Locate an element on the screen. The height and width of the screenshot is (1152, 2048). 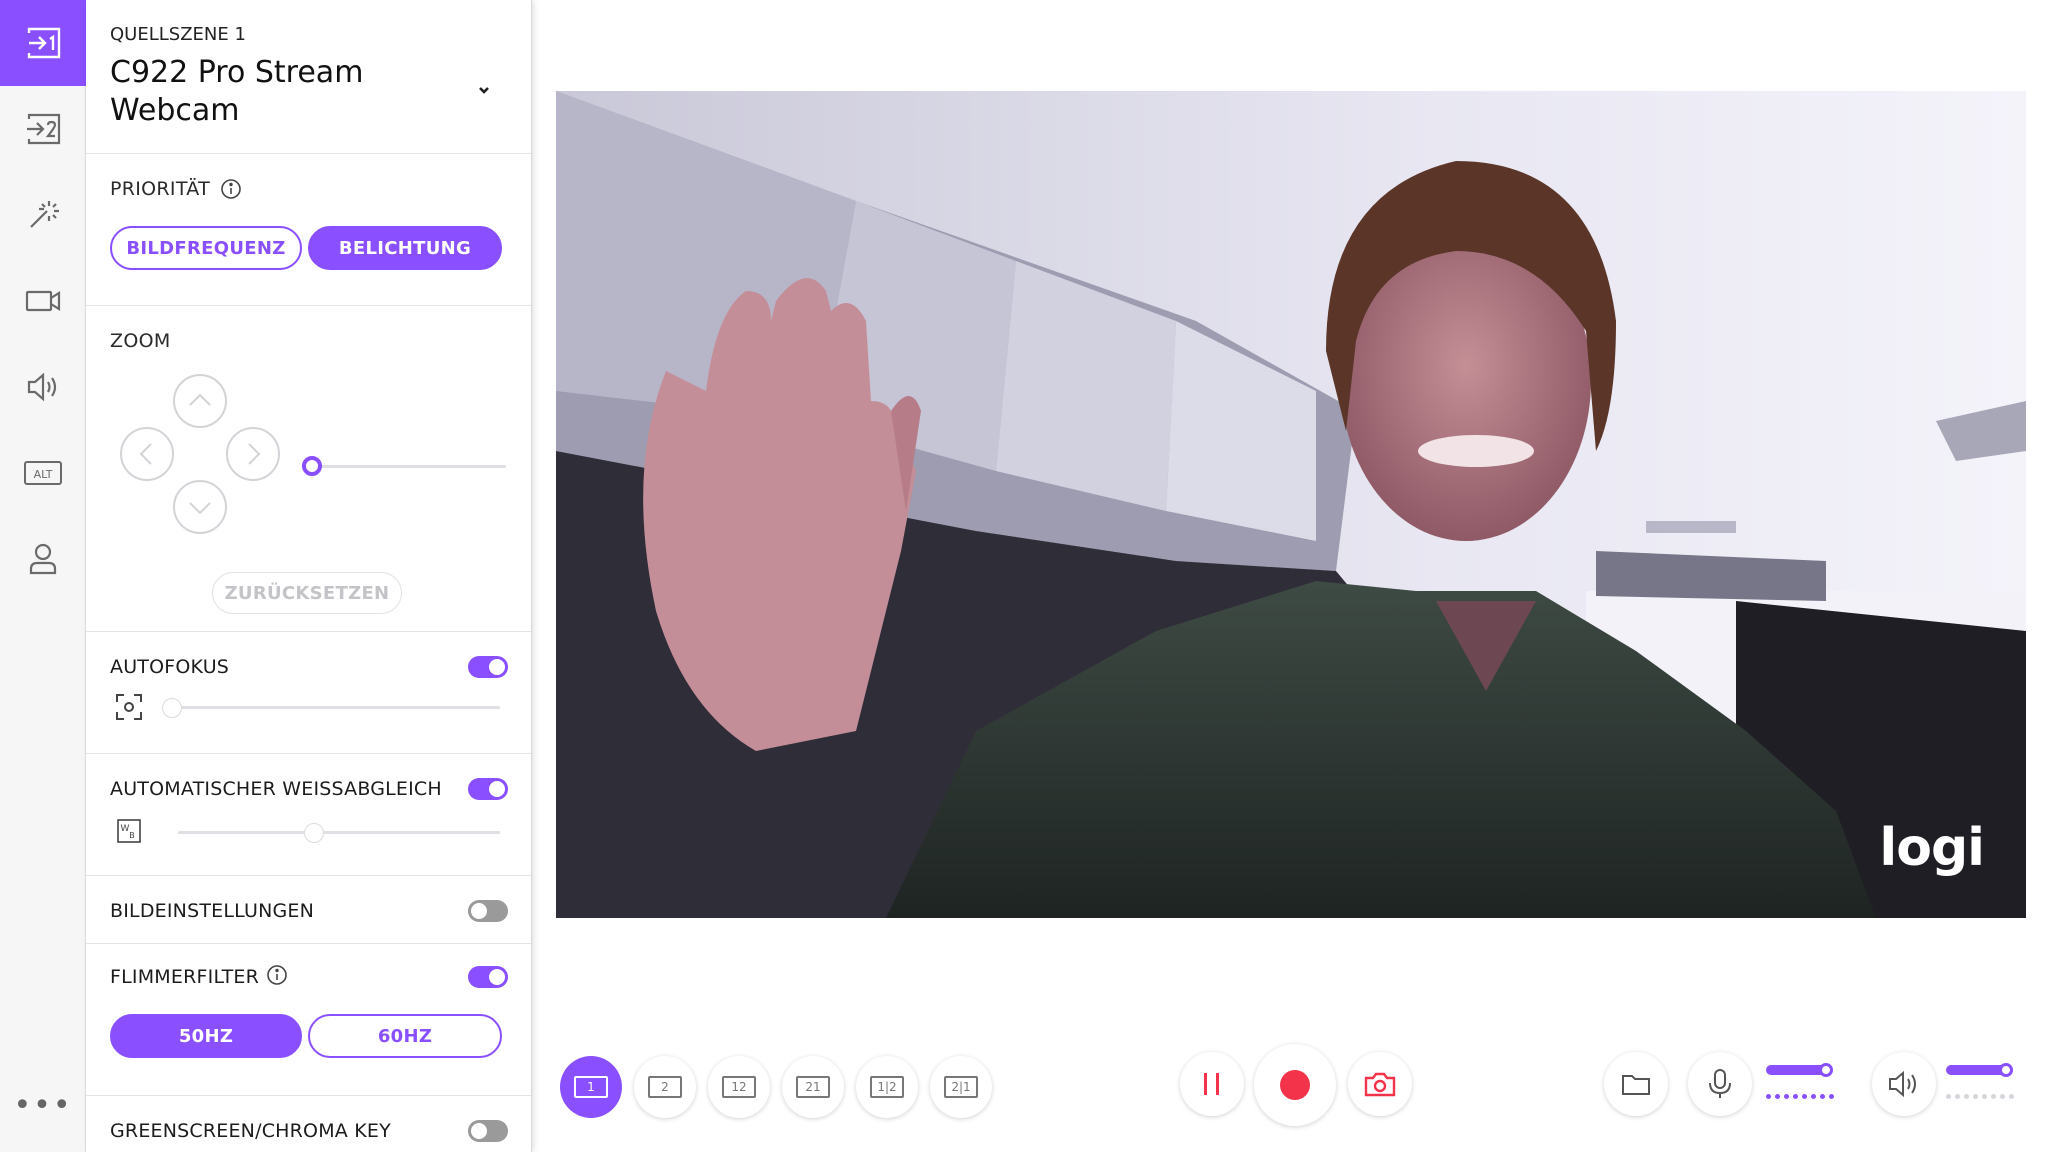
layout-pip-2-1-button: 21 is located at coordinates (813, 1087).